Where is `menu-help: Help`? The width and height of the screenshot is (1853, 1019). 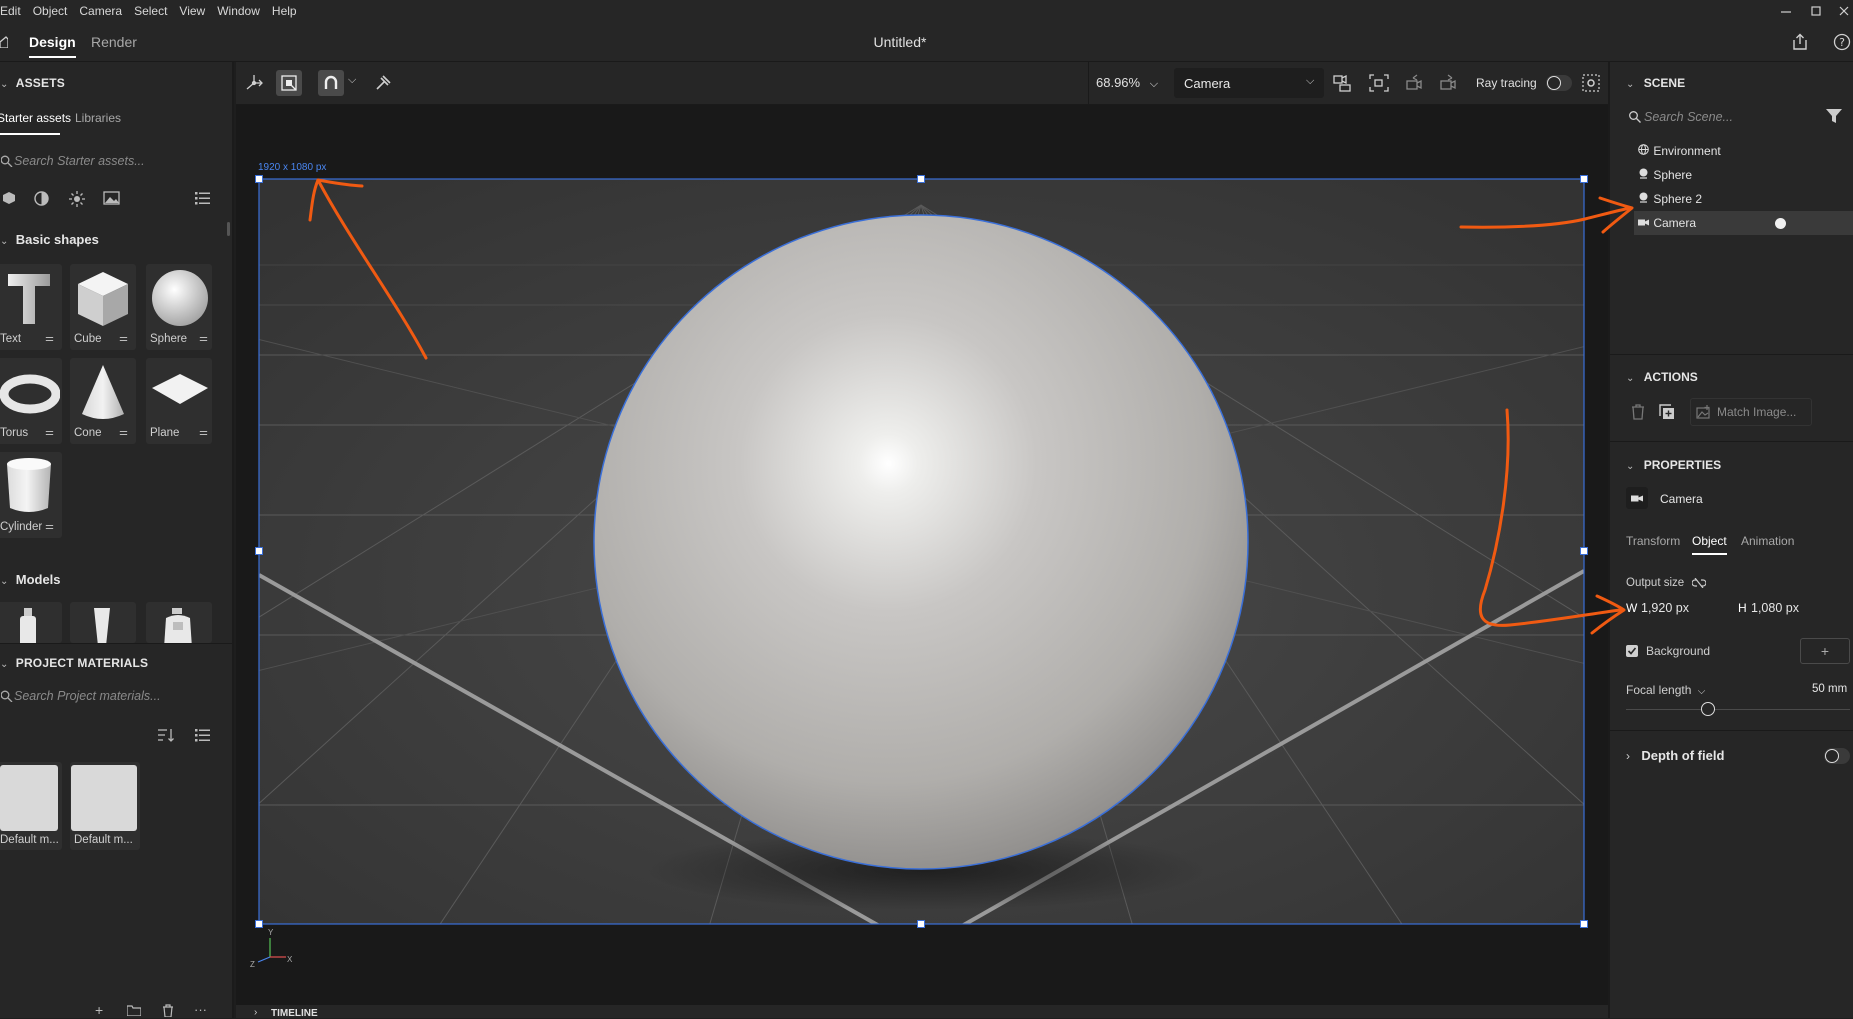
menu-help: Help is located at coordinates (284, 11).